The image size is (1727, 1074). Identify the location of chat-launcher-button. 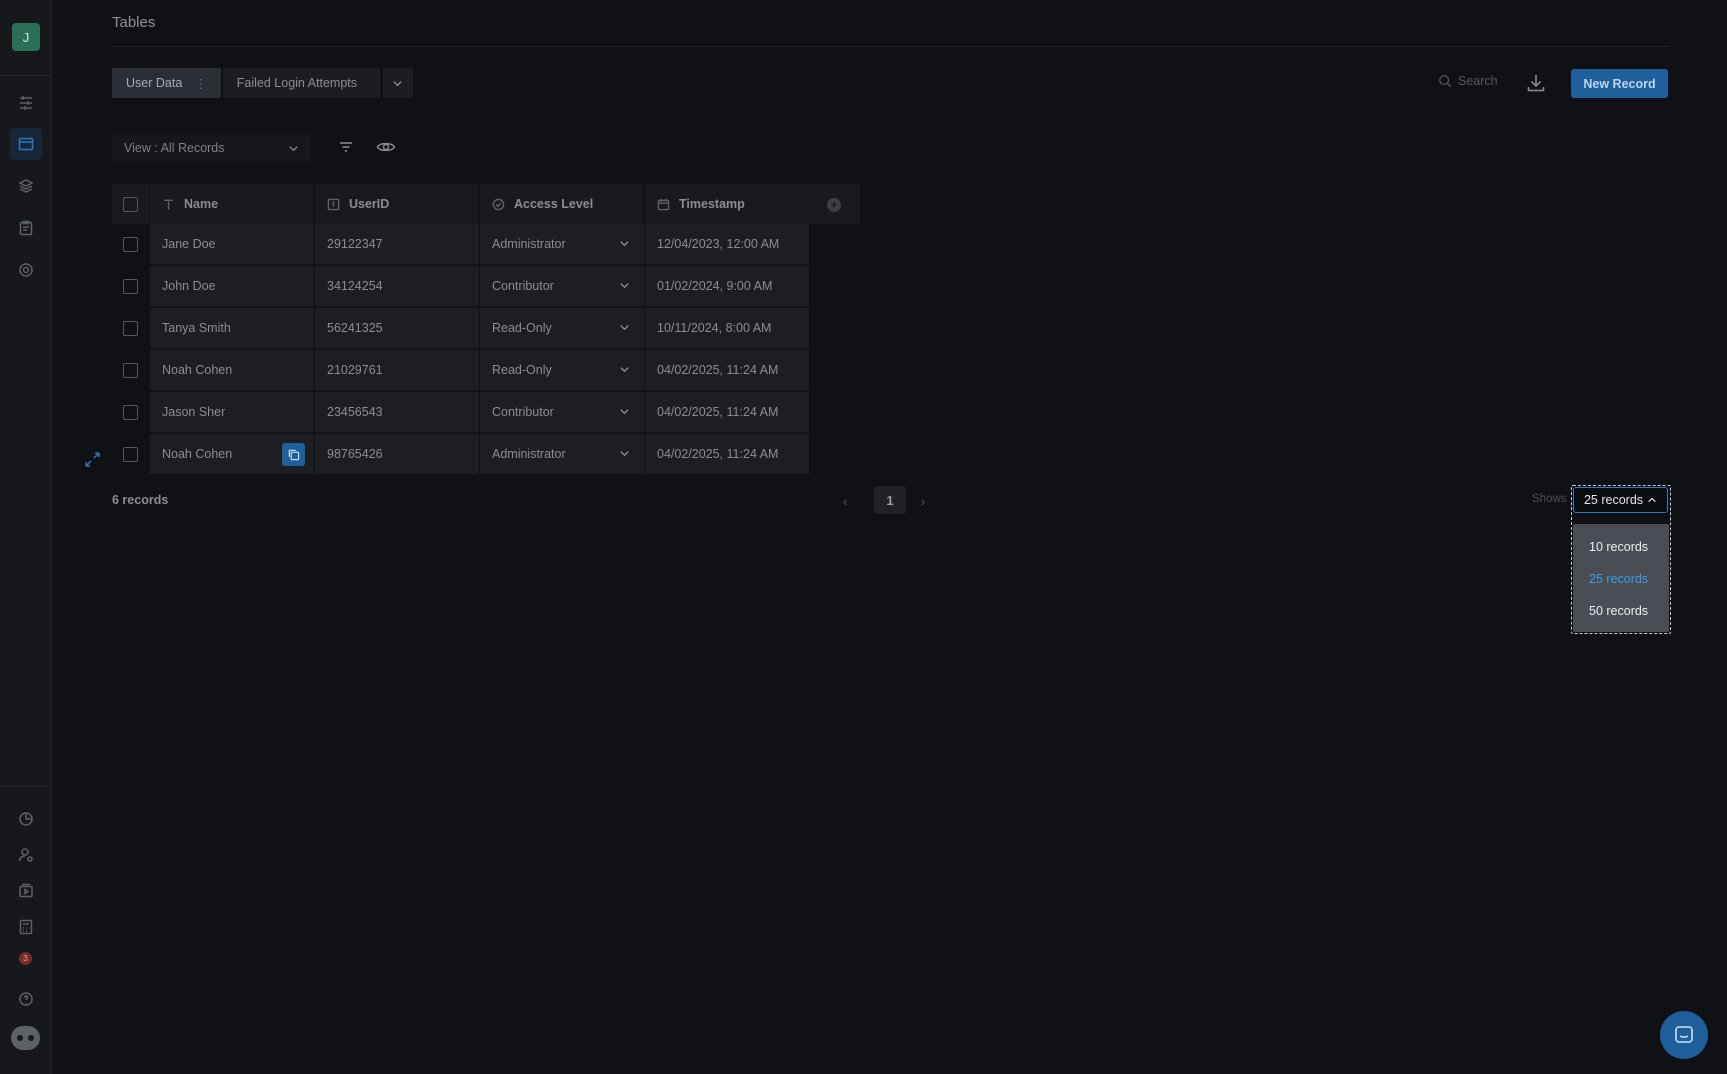
(1684, 1035).